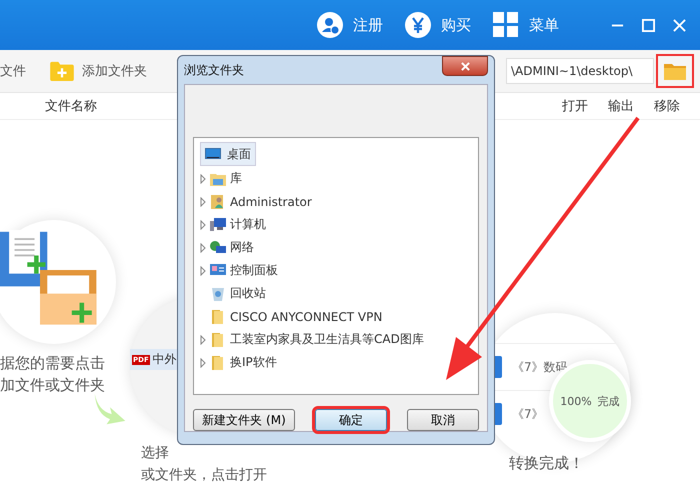 The width and height of the screenshot is (700, 500). I want to click on add-folder-button: 添加文件夹, so click(98, 71).